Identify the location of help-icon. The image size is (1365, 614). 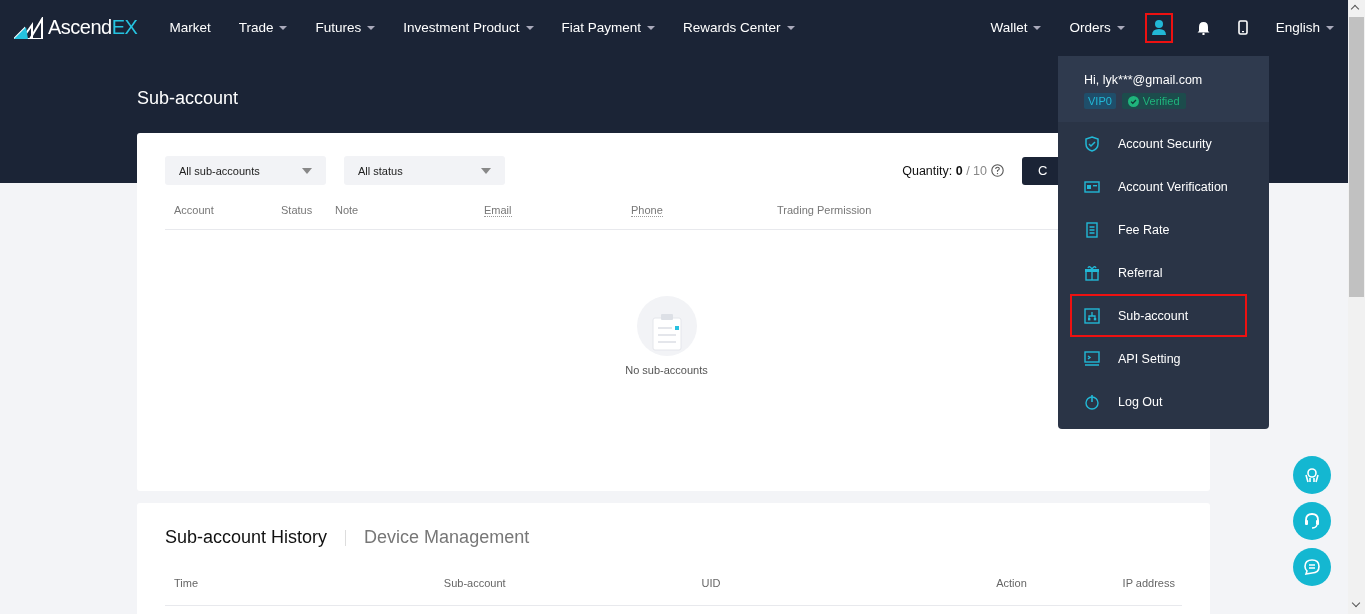
(997, 170).